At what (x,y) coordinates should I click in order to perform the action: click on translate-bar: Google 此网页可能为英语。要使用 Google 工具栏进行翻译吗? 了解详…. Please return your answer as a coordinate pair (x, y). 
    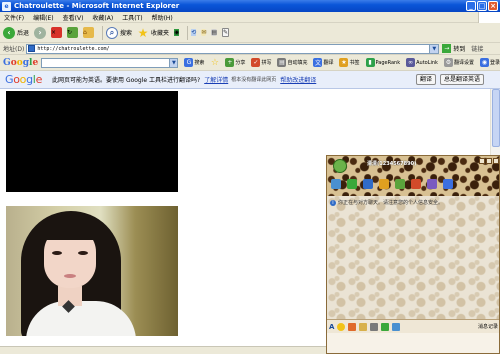
    Looking at the image, I should click on (250, 80).